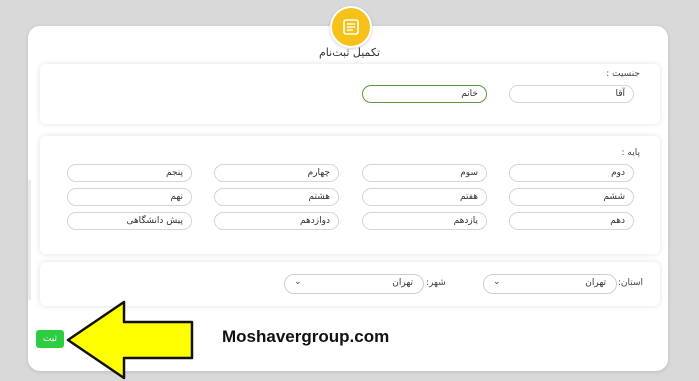 This screenshot has height=381, width=699. What do you see at coordinates (129, 173) in the screenshot?
I see `grade-option: پنجم` at bounding box center [129, 173].